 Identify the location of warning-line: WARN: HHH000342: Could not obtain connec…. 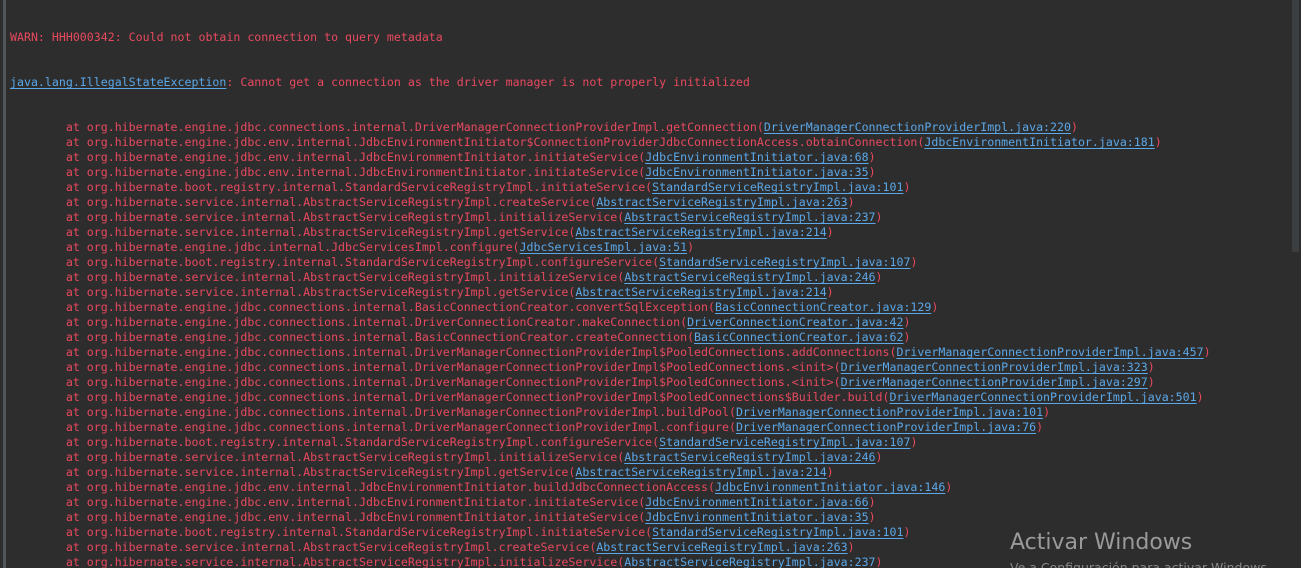
(610, 37).